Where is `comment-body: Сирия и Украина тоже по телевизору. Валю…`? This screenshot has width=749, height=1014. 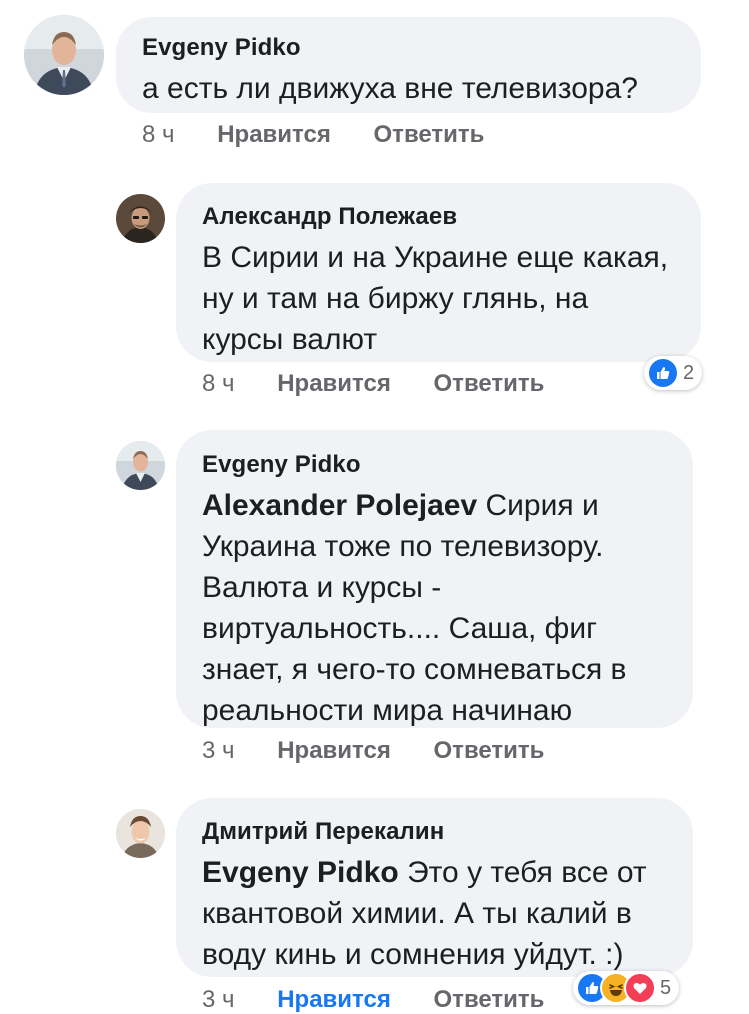 comment-body: Сирия и Украина тоже по телевизору. Валю… is located at coordinates (414, 608).